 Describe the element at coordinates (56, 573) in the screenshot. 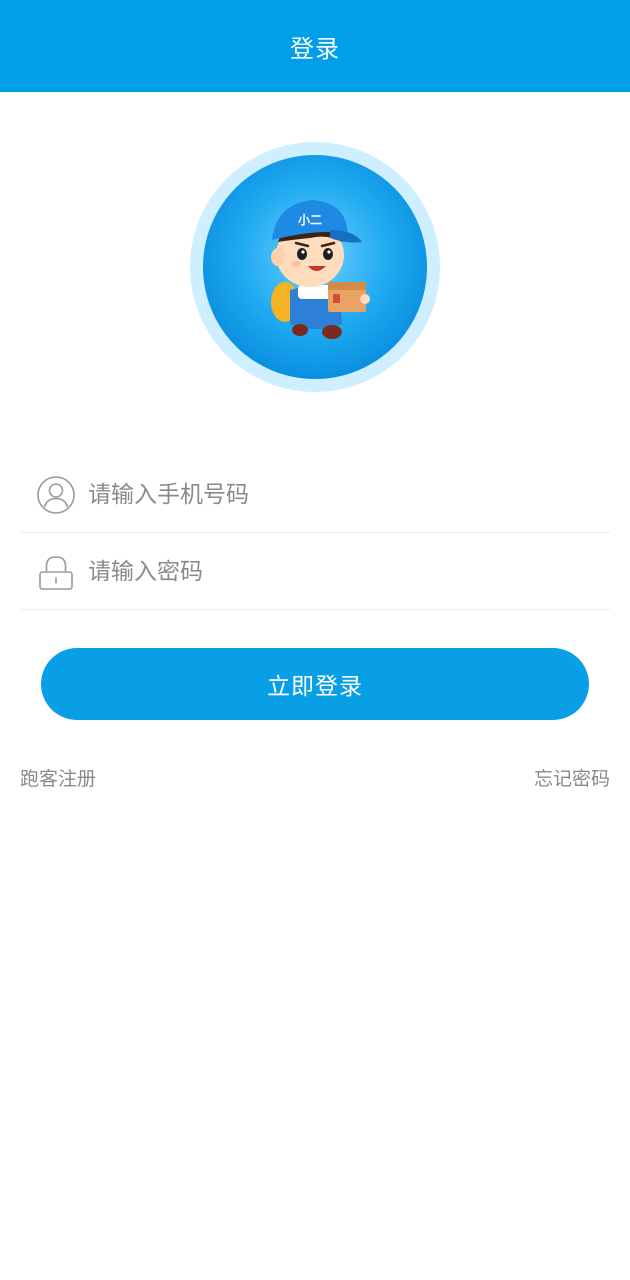

I see `lock-icon` at that location.